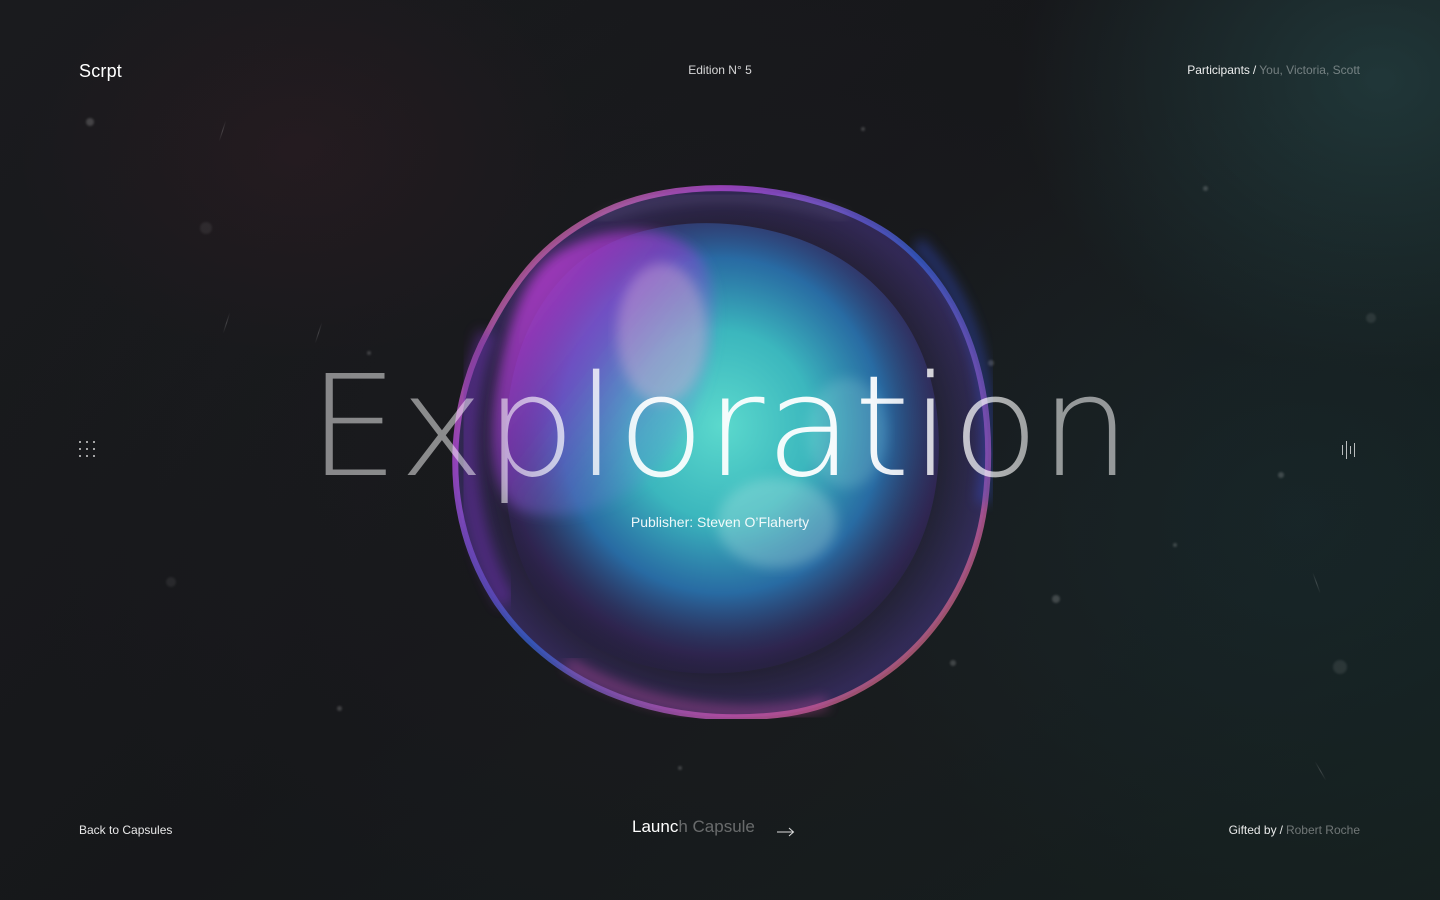 The width and height of the screenshot is (1440, 900). I want to click on arrow-right-icon, so click(785, 829).